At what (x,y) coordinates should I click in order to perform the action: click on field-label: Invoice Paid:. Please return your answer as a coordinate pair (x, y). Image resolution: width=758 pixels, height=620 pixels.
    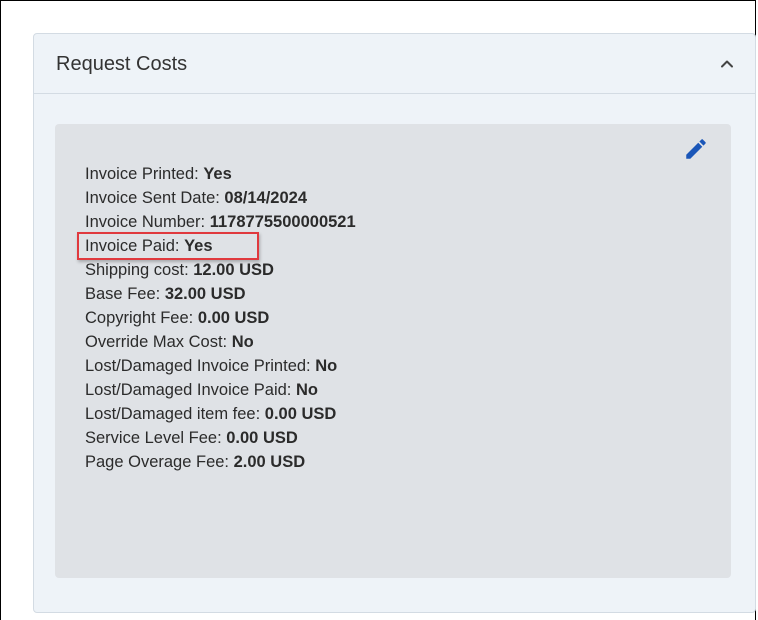
    Looking at the image, I should click on (132, 246).